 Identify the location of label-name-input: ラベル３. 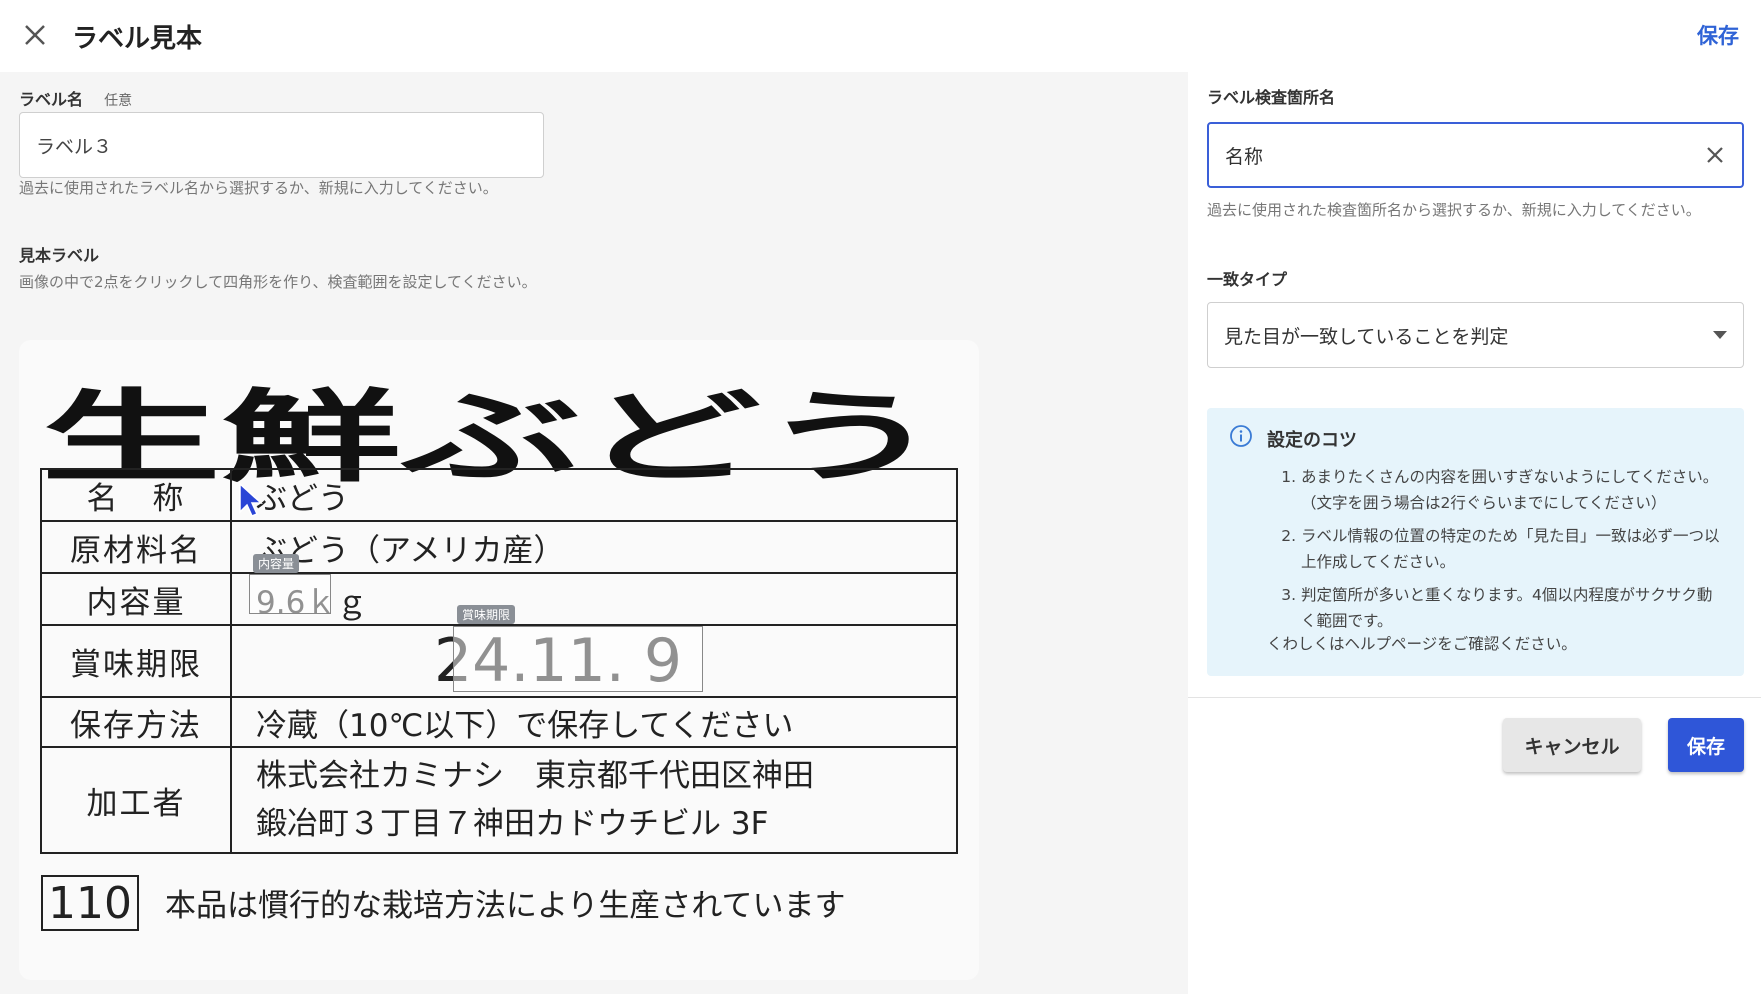
(281, 145).